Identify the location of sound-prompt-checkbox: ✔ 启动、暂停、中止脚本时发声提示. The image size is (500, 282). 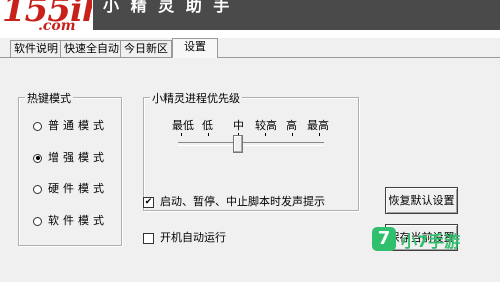
(234, 202).